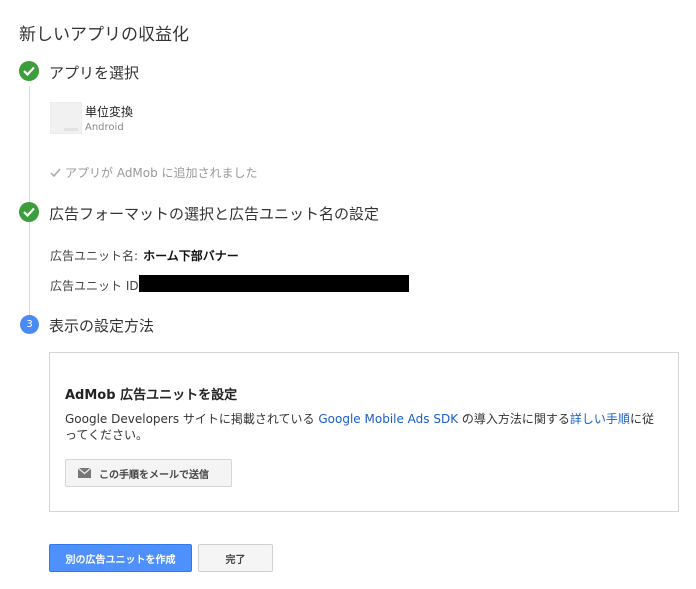  Describe the element at coordinates (120, 558) in the screenshot. I see `create-another-ad-unit-button: 別の広告ユニットを作成` at that location.